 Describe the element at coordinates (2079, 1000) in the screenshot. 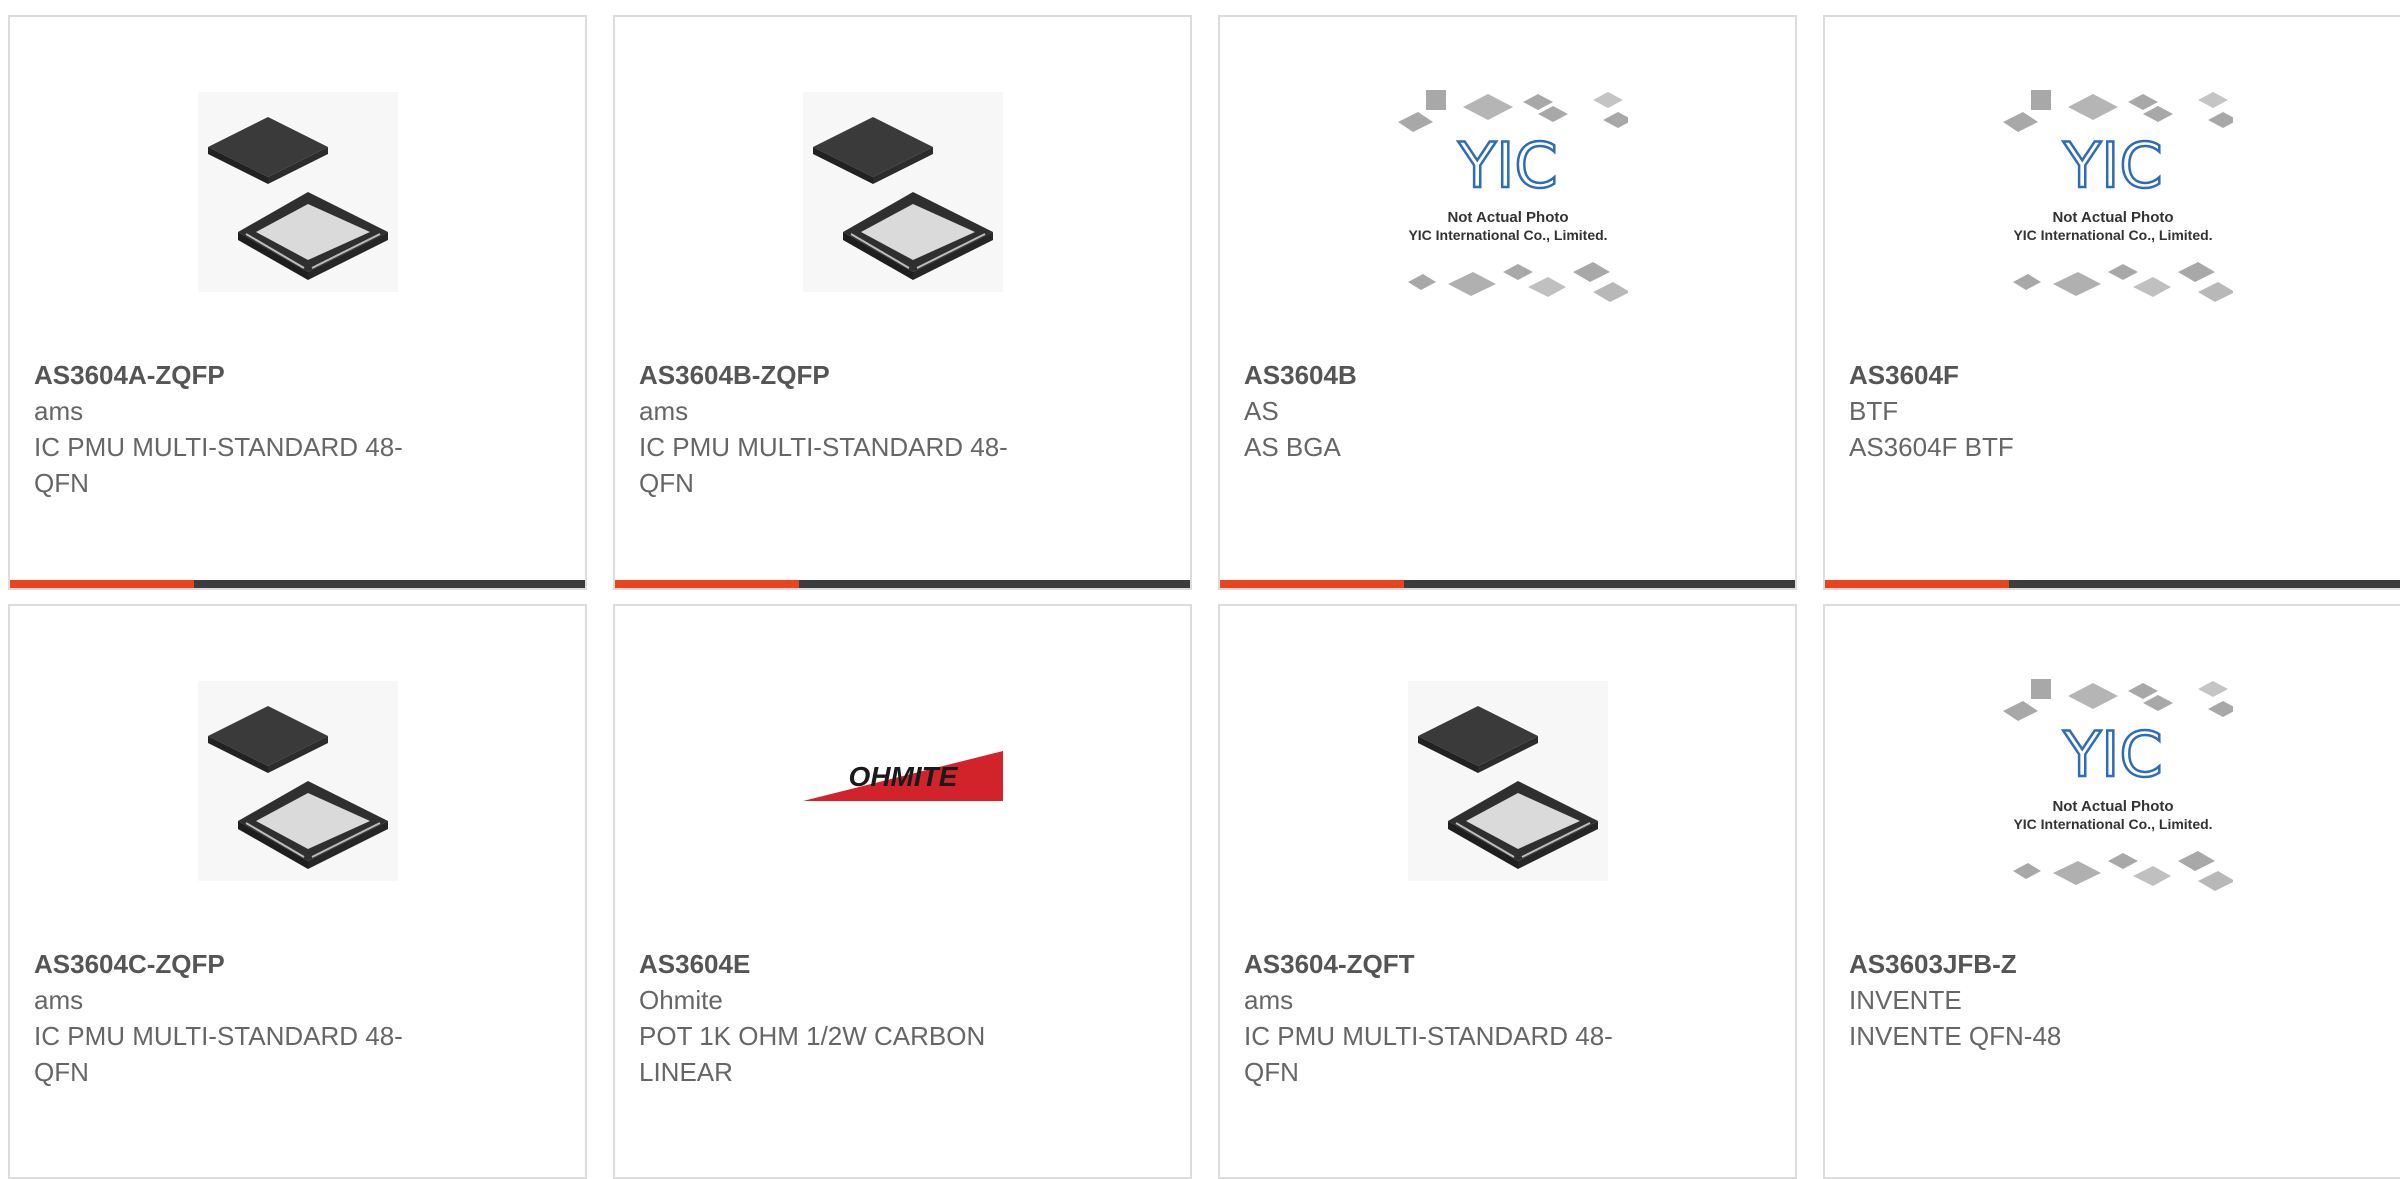

I see `product-info: AS3603JFB-Z INVENTE INVENTE QFN-48` at that location.